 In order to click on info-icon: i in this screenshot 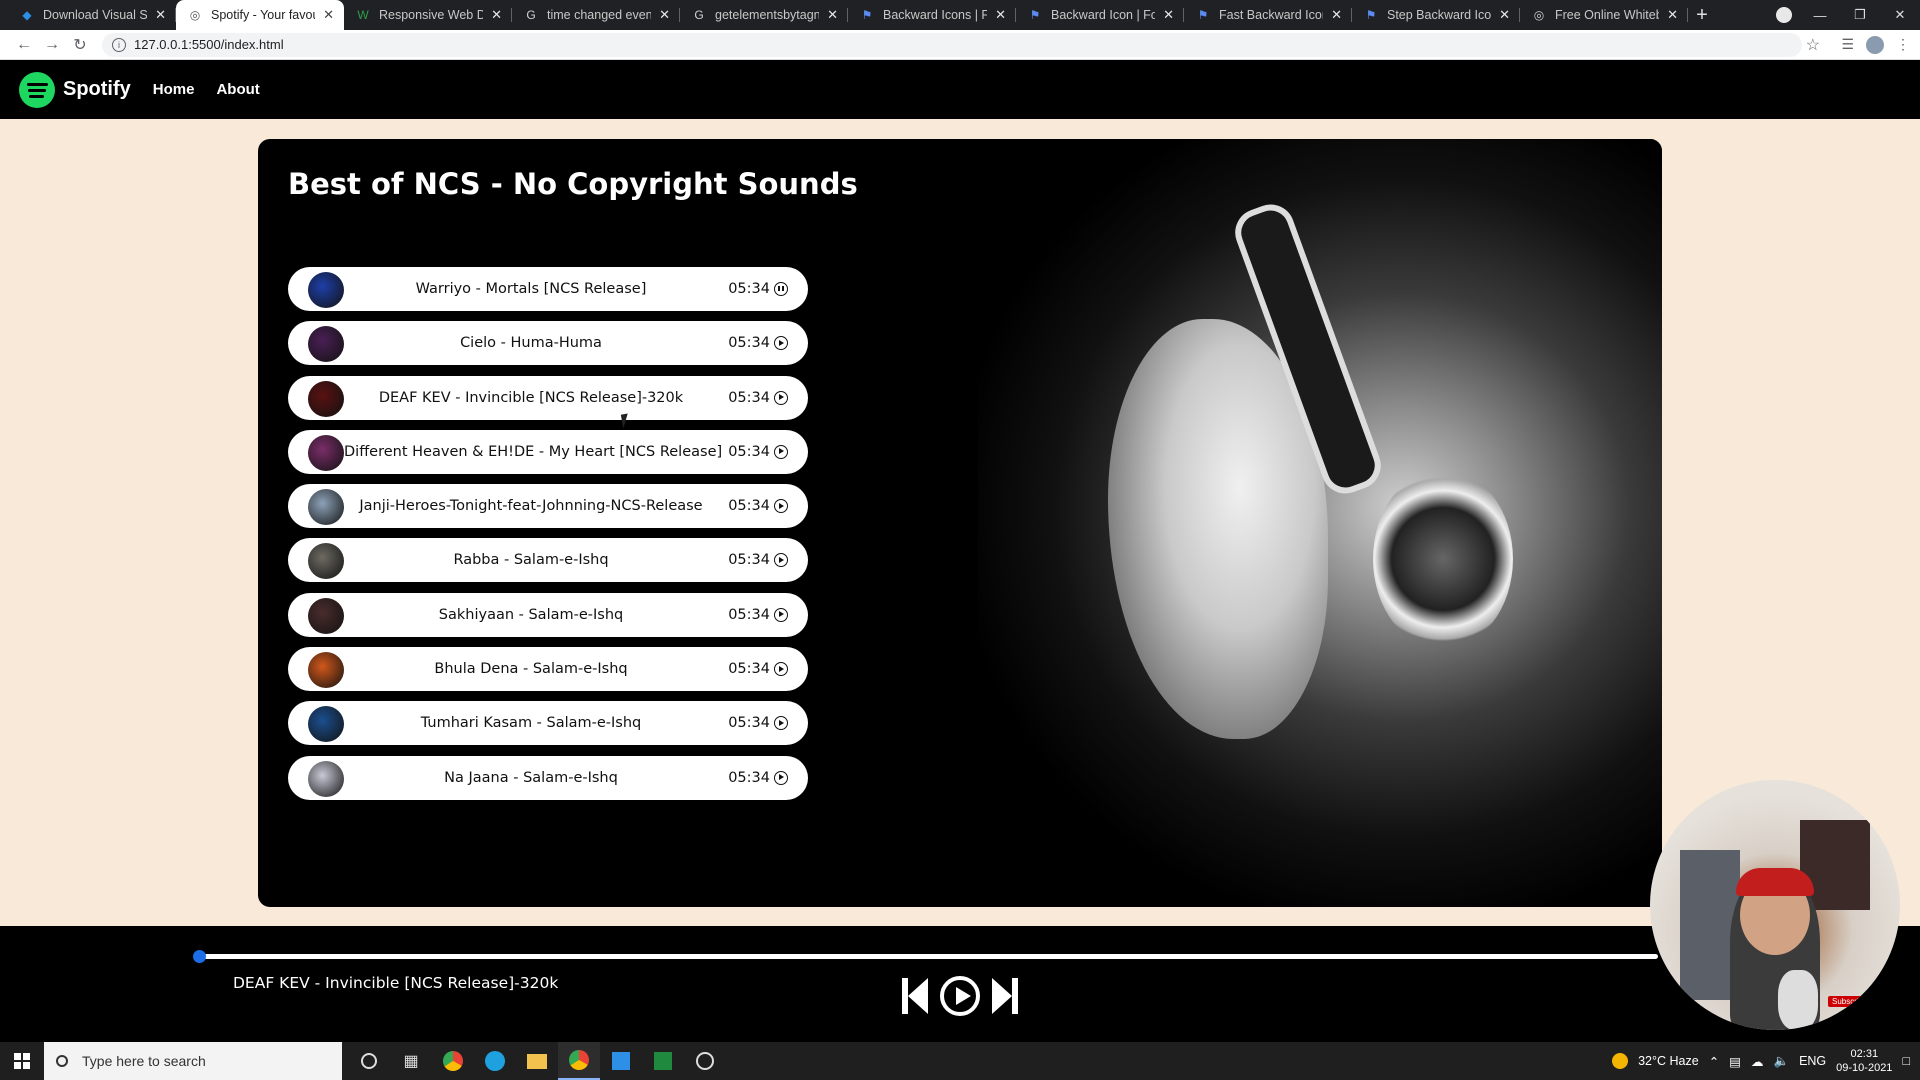, I will do `click(119, 44)`.